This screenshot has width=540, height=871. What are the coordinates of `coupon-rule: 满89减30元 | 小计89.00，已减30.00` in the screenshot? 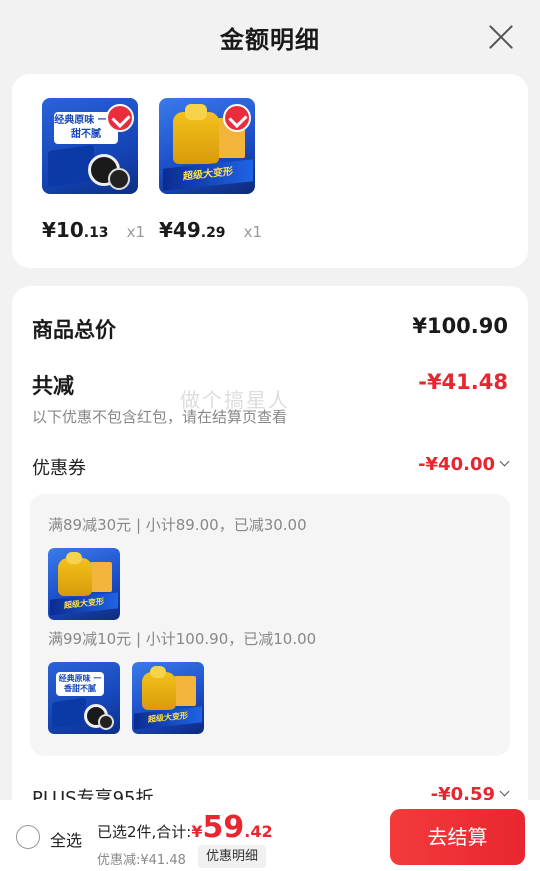 It's located at (177, 525).